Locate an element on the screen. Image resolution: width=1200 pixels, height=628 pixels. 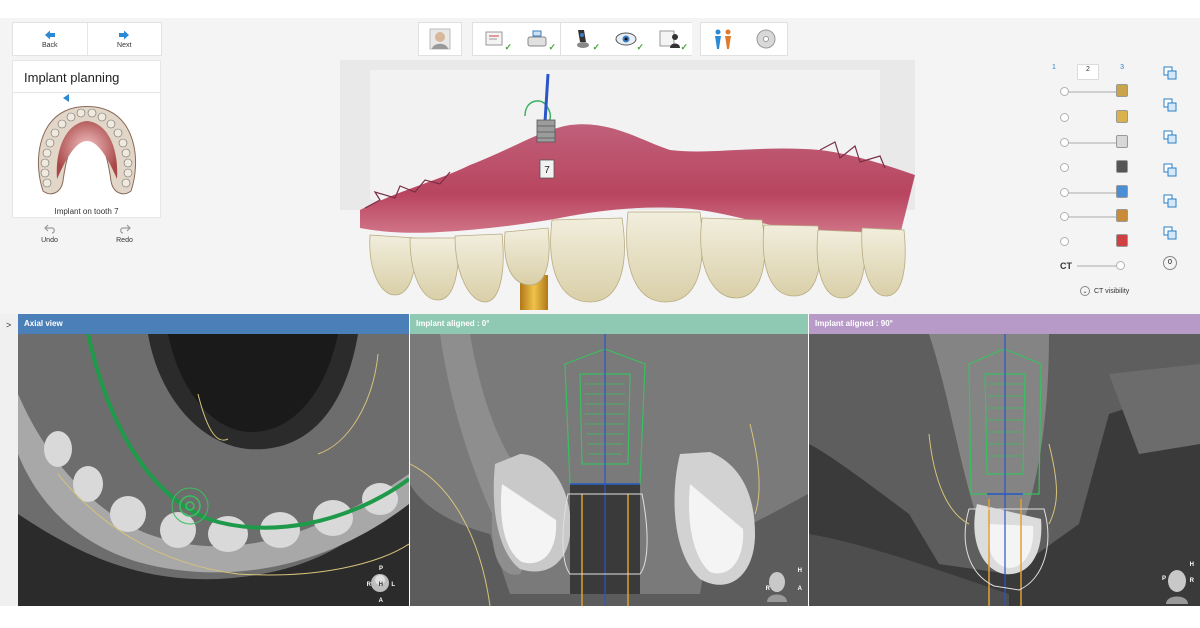
drill-opacity-slider is located at coordinates (1093, 241).